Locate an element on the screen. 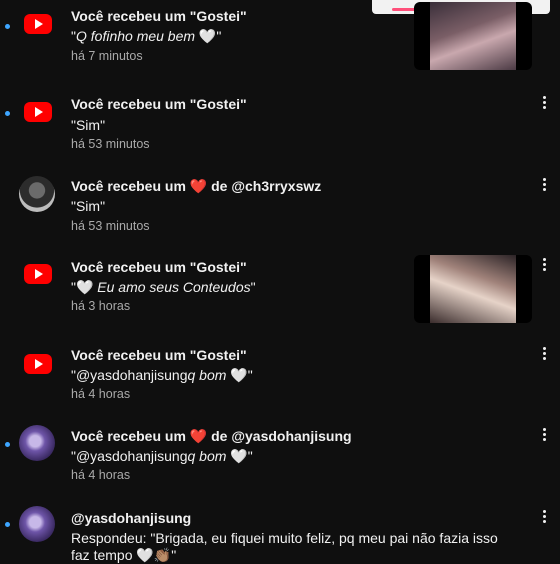  notification-text-continued: faz tempo 🤍👏🏽" is located at coordinates (124, 555).